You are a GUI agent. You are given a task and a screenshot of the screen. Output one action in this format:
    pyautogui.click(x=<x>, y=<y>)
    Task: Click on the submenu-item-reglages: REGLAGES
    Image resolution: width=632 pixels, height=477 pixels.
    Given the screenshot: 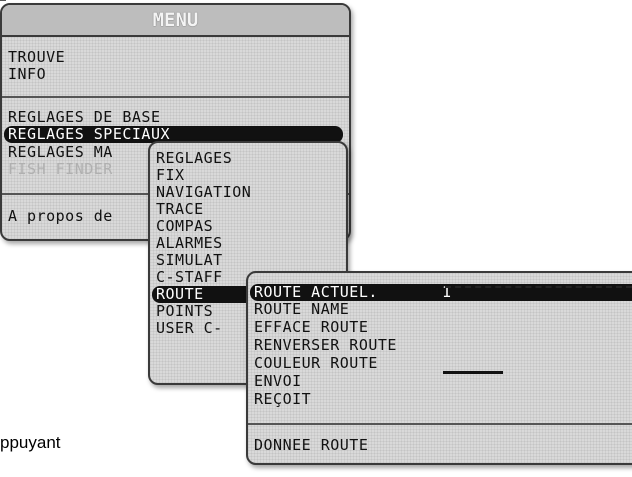 What is the action you would take?
    pyautogui.click(x=248, y=158)
    